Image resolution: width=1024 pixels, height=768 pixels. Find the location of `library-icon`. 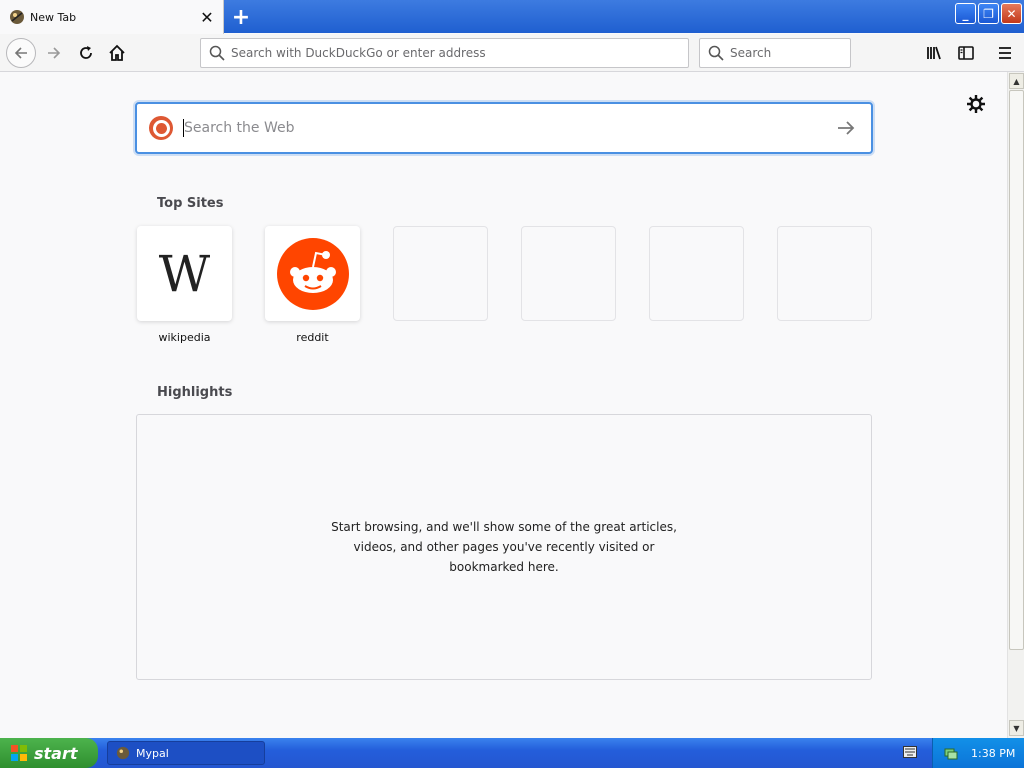

library-icon is located at coordinates (934, 53).